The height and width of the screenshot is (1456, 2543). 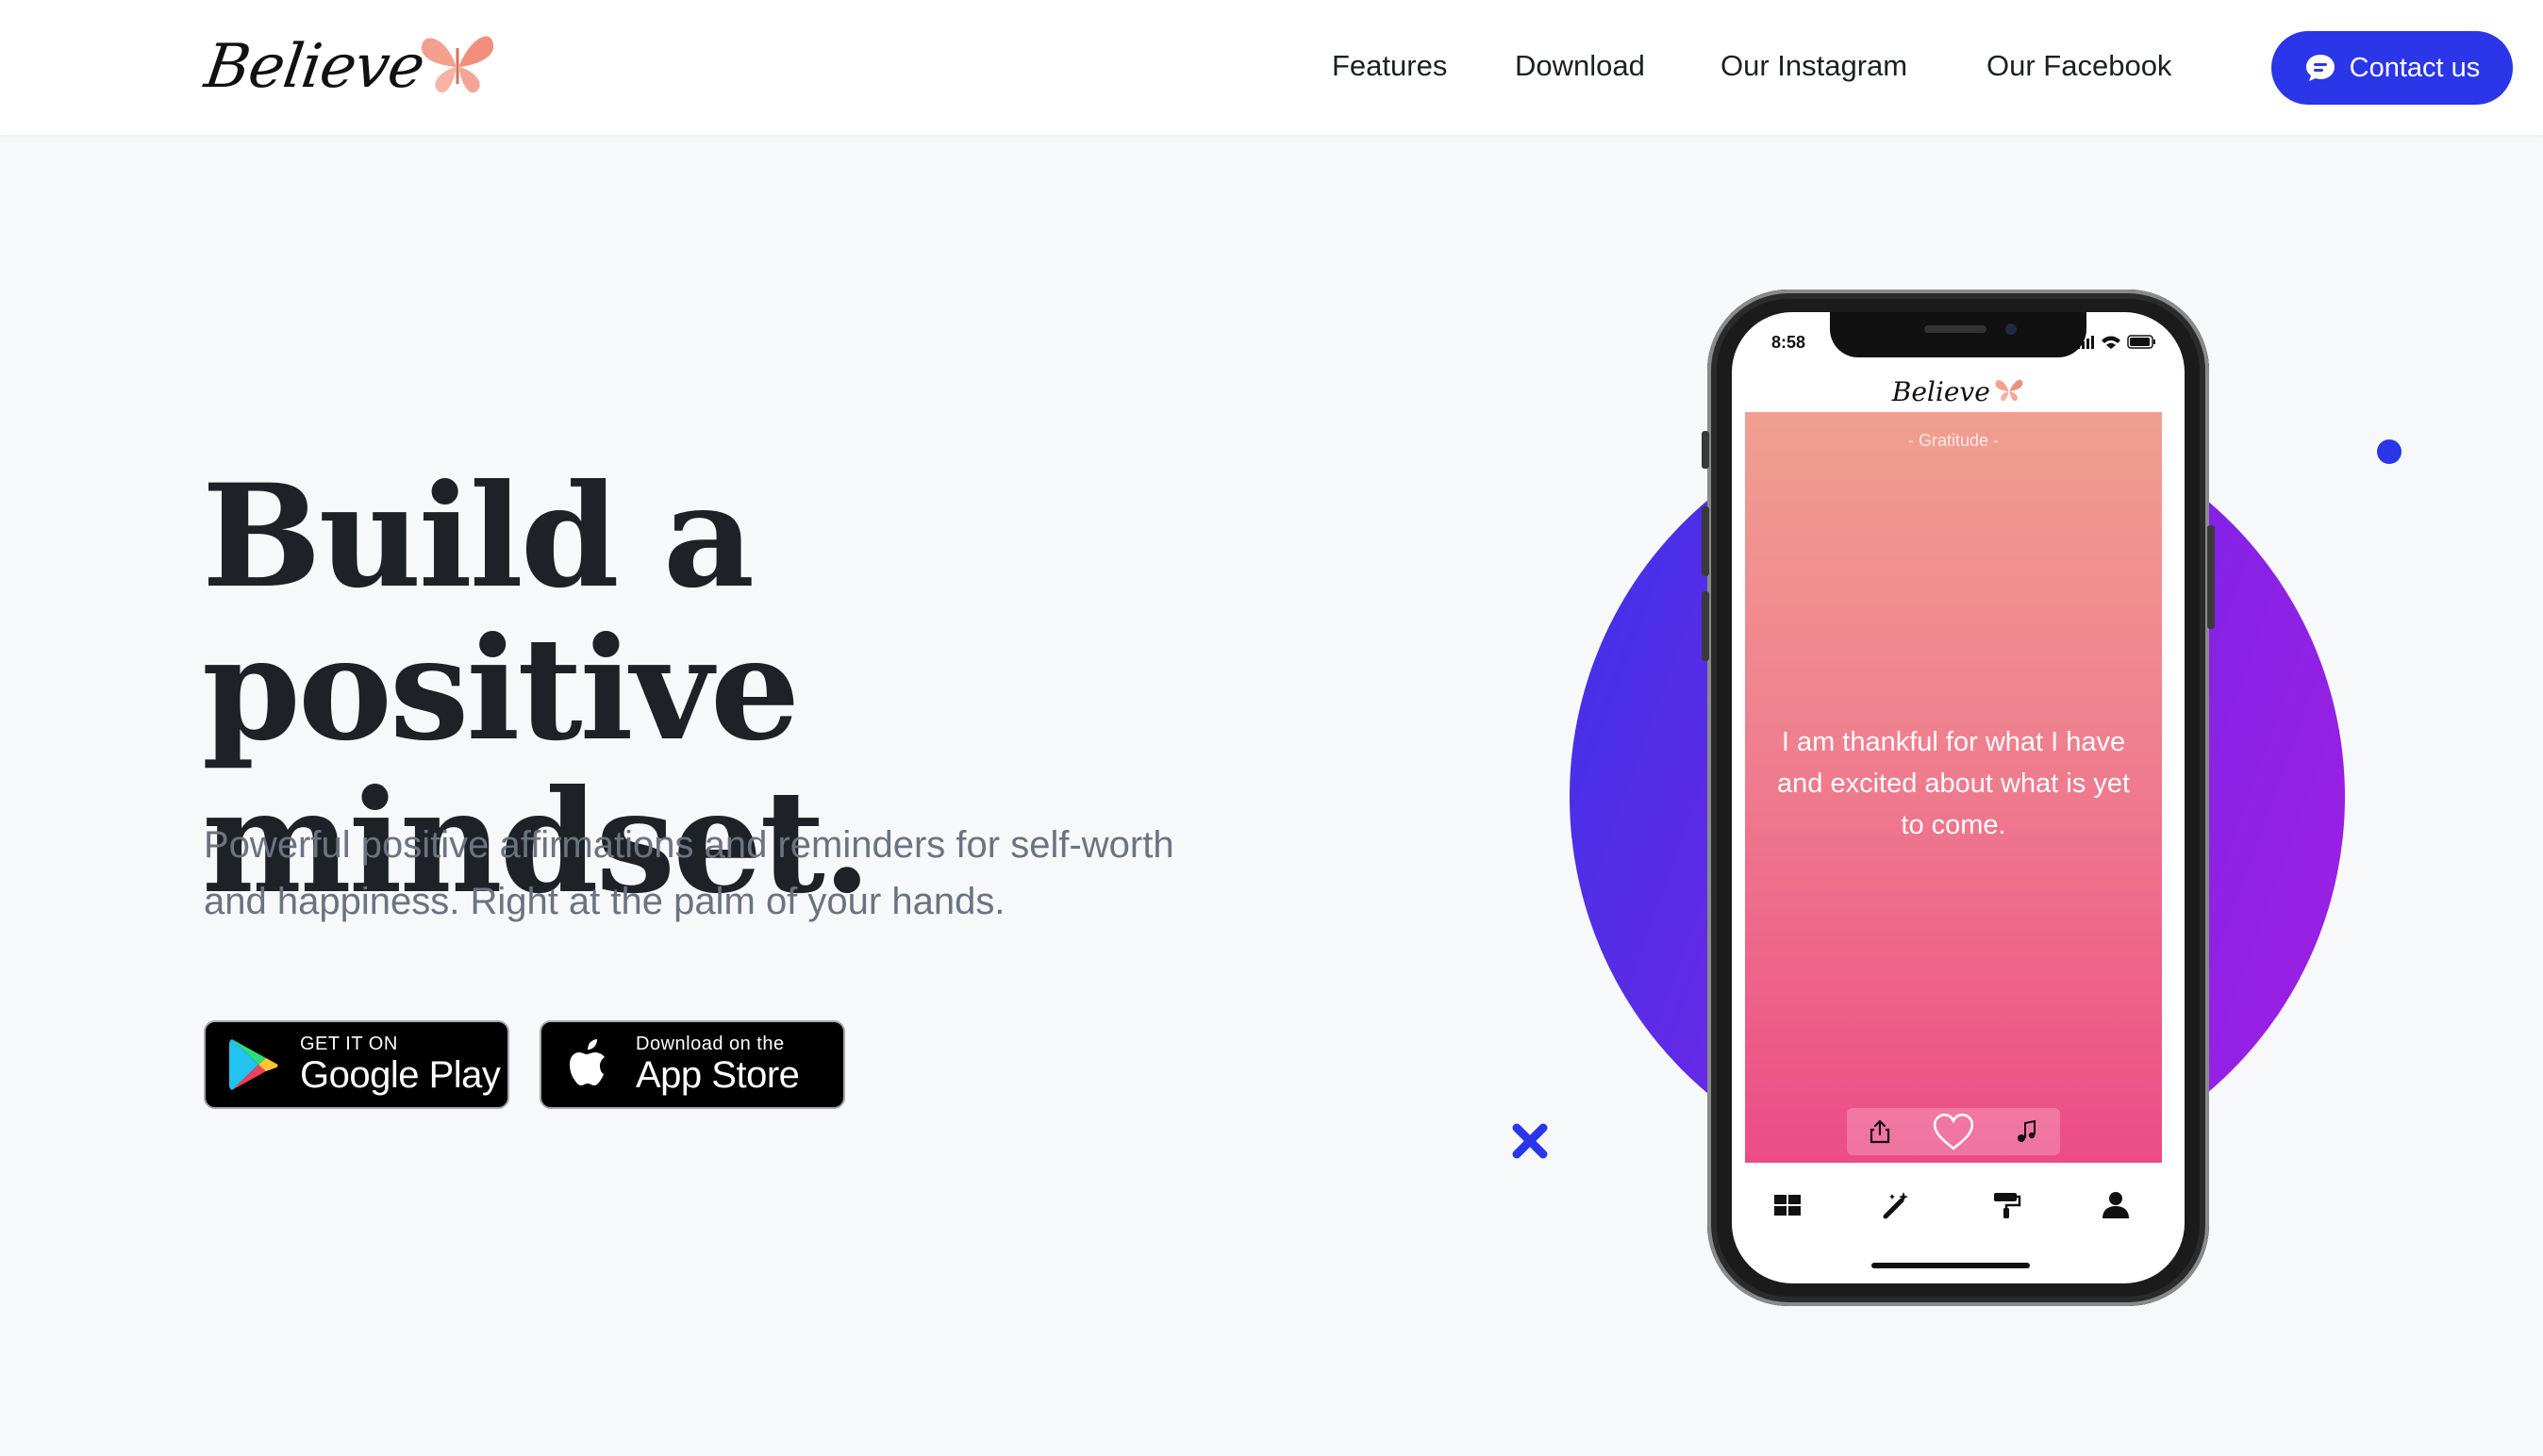 What do you see at coordinates (1389, 66) in the screenshot?
I see `nav-link-features: Features` at bounding box center [1389, 66].